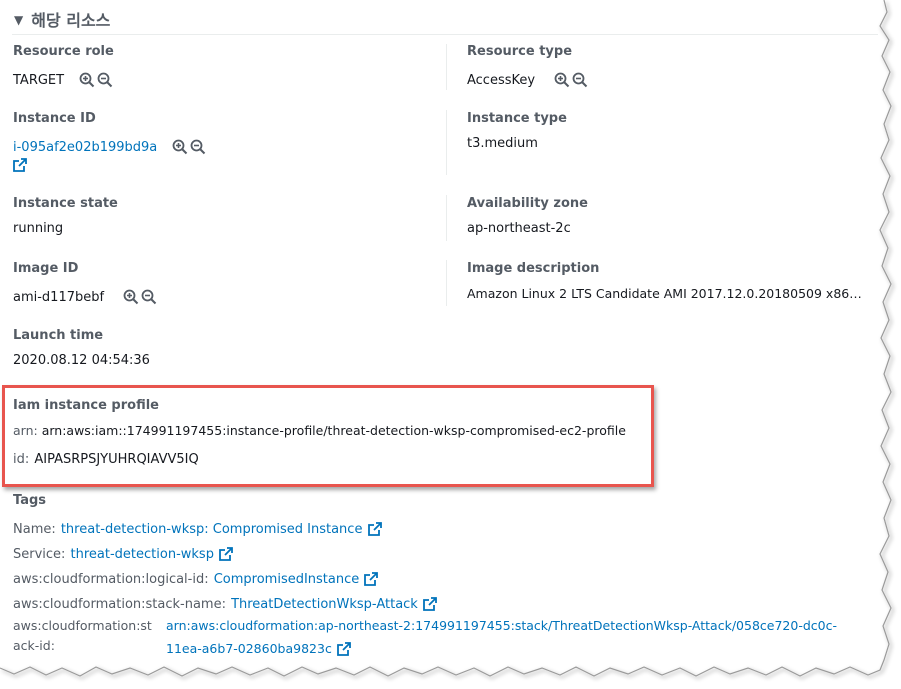  I want to click on resource-role-row: TARGET, so click(63, 78).